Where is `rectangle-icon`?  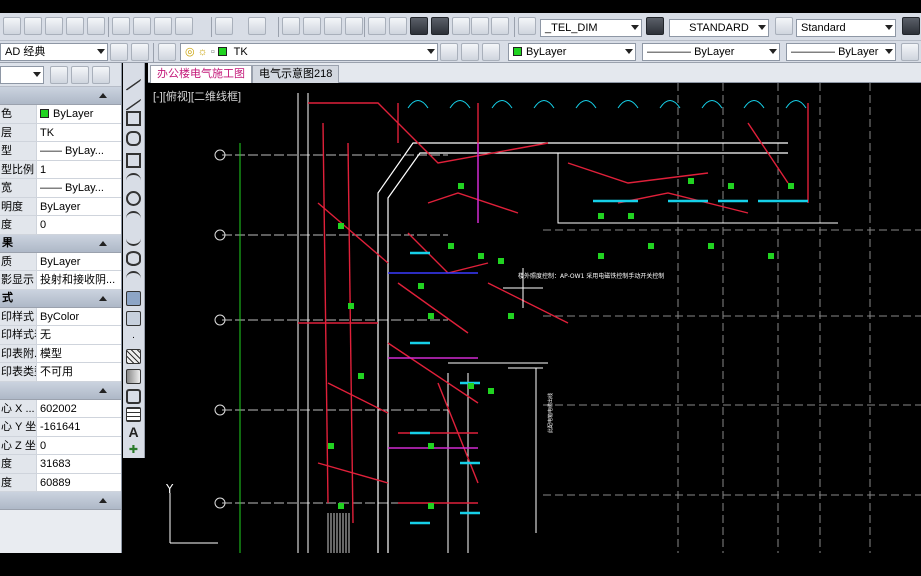
rectangle-icon is located at coordinates (133, 160).